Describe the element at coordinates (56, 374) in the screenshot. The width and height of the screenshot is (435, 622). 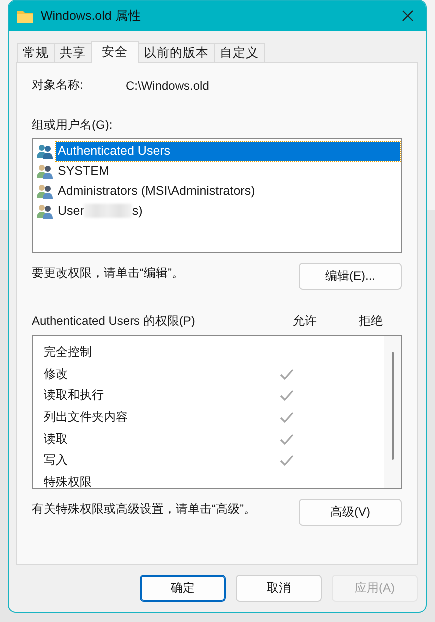
I see `permission-name: 修改` at that location.